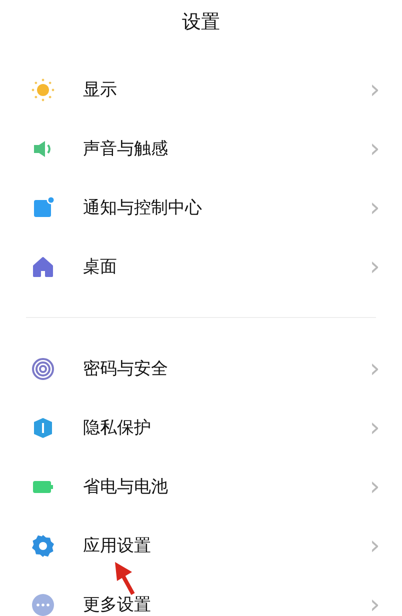 The height and width of the screenshot is (616, 402). What do you see at coordinates (126, 149) in the screenshot?
I see `setting-label: 声音与触感` at bounding box center [126, 149].